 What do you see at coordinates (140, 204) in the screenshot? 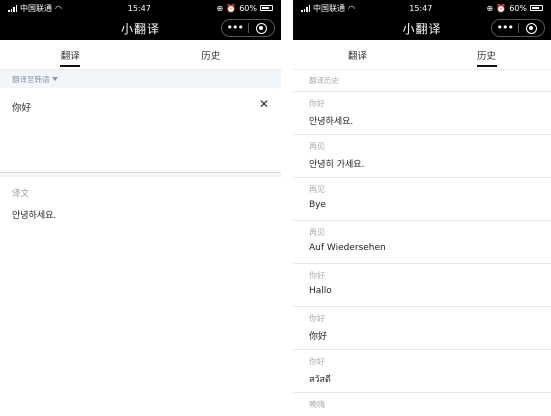
I see `translation-result: 译文 안녕하세요.` at bounding box center [140, 204].